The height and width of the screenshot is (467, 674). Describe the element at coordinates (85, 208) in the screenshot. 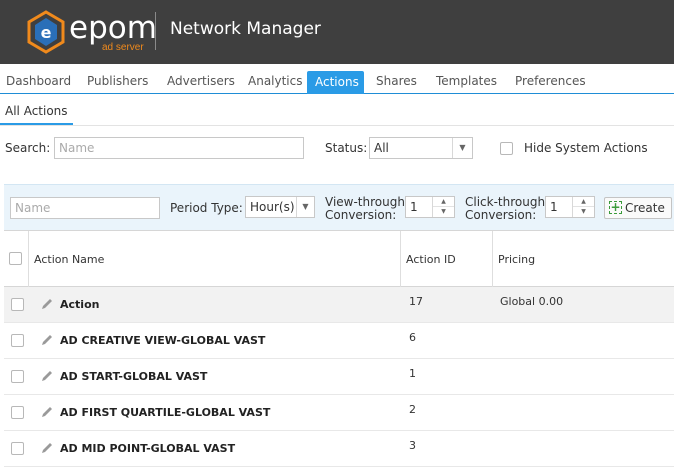

I see `new-action-name-input: Name` at that location.